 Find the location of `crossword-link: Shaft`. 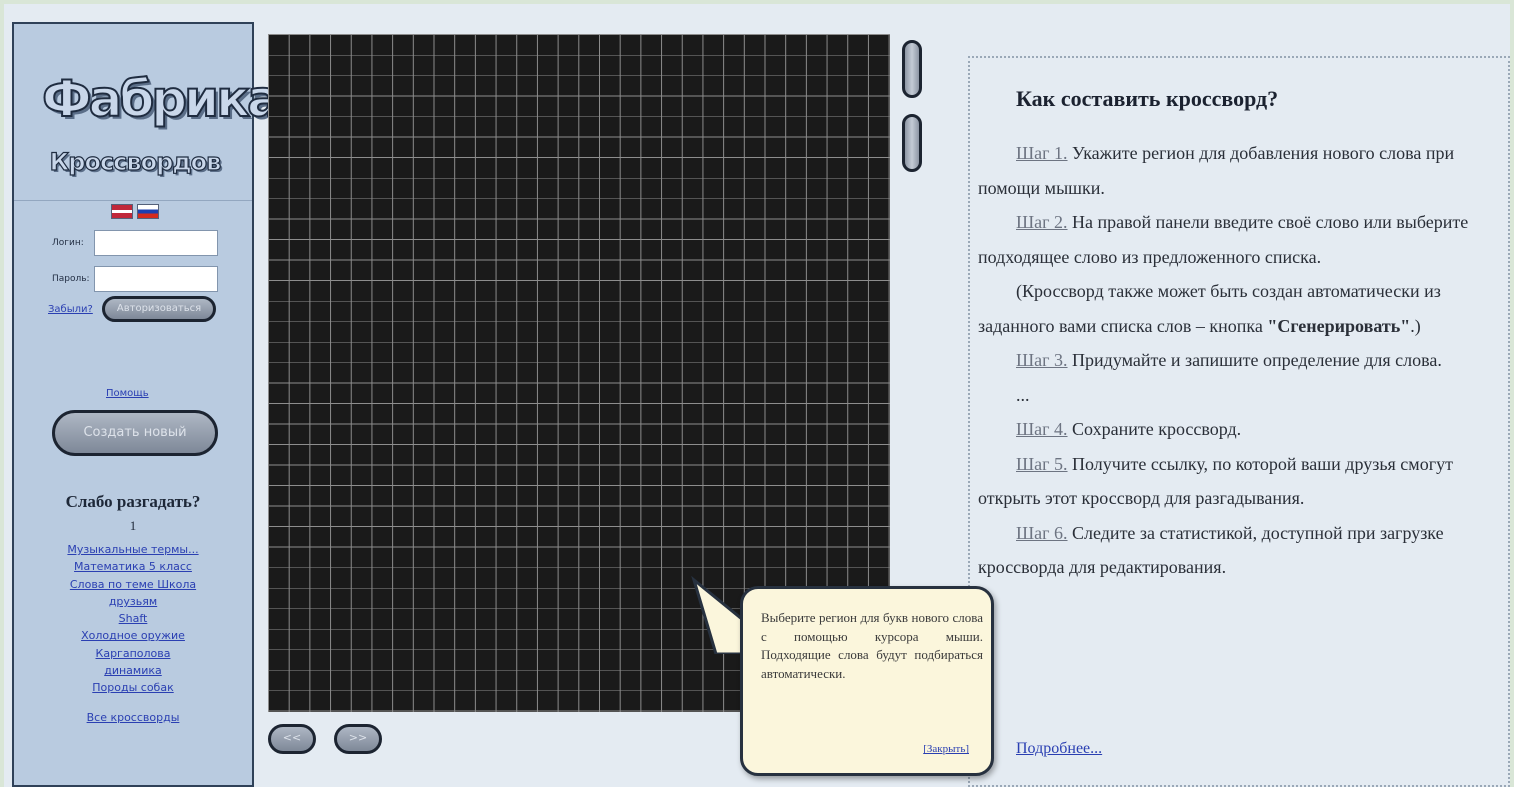

crossword-link: Shaft is located at coordinates (133, 618).